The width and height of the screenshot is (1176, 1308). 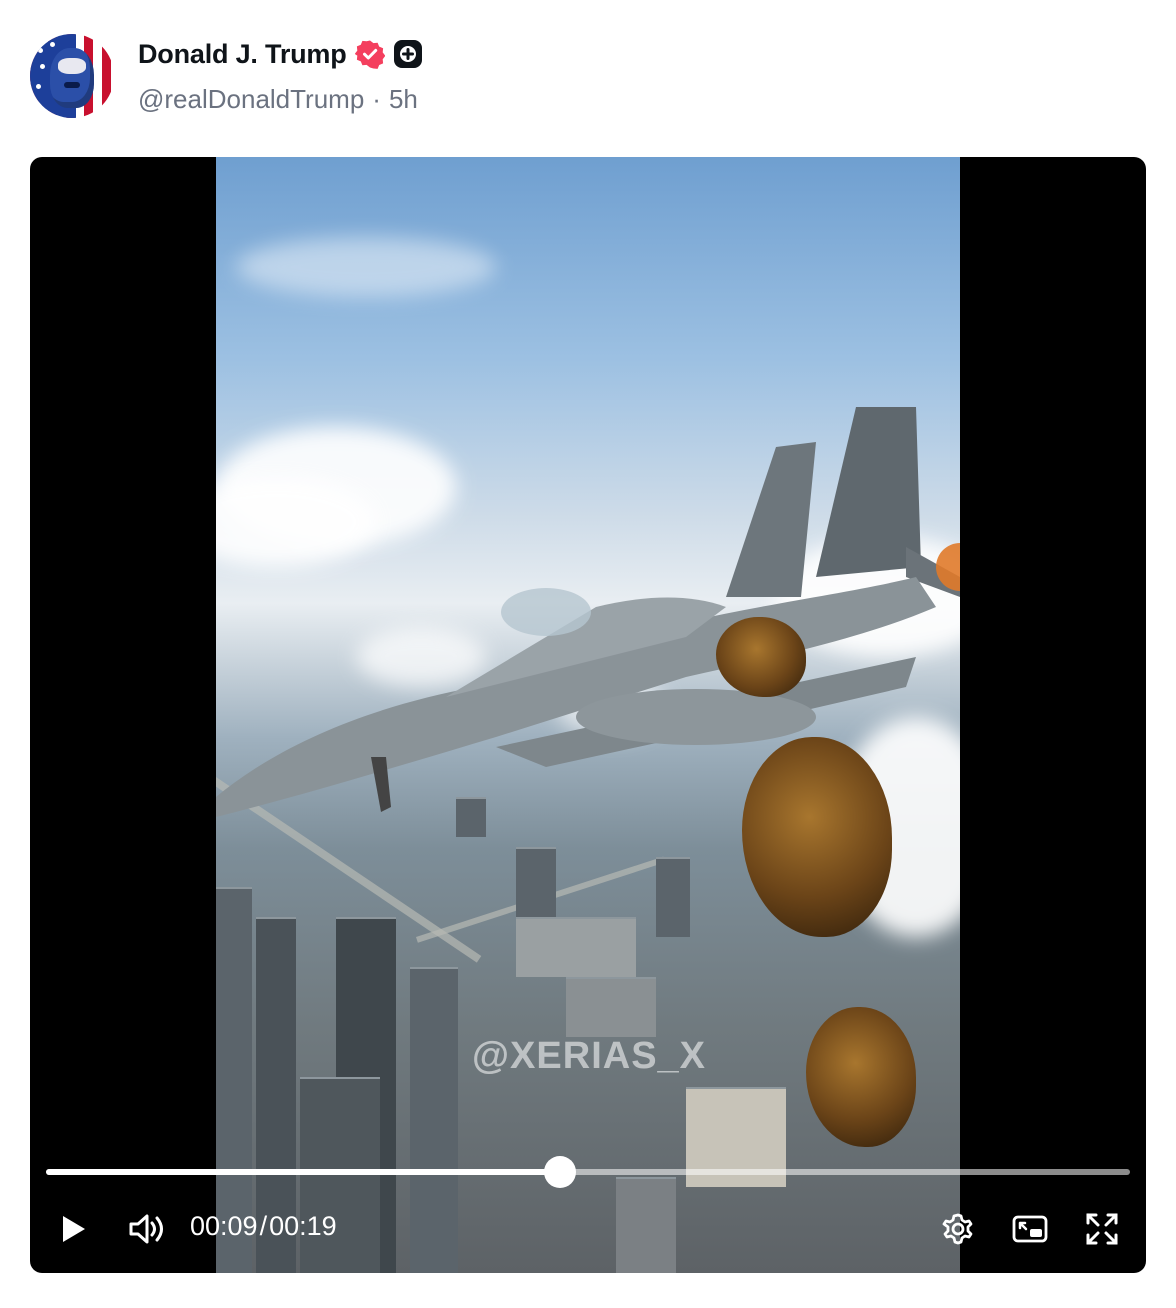 I want to click on duration: 00:19, so click(x=303, y=1226).